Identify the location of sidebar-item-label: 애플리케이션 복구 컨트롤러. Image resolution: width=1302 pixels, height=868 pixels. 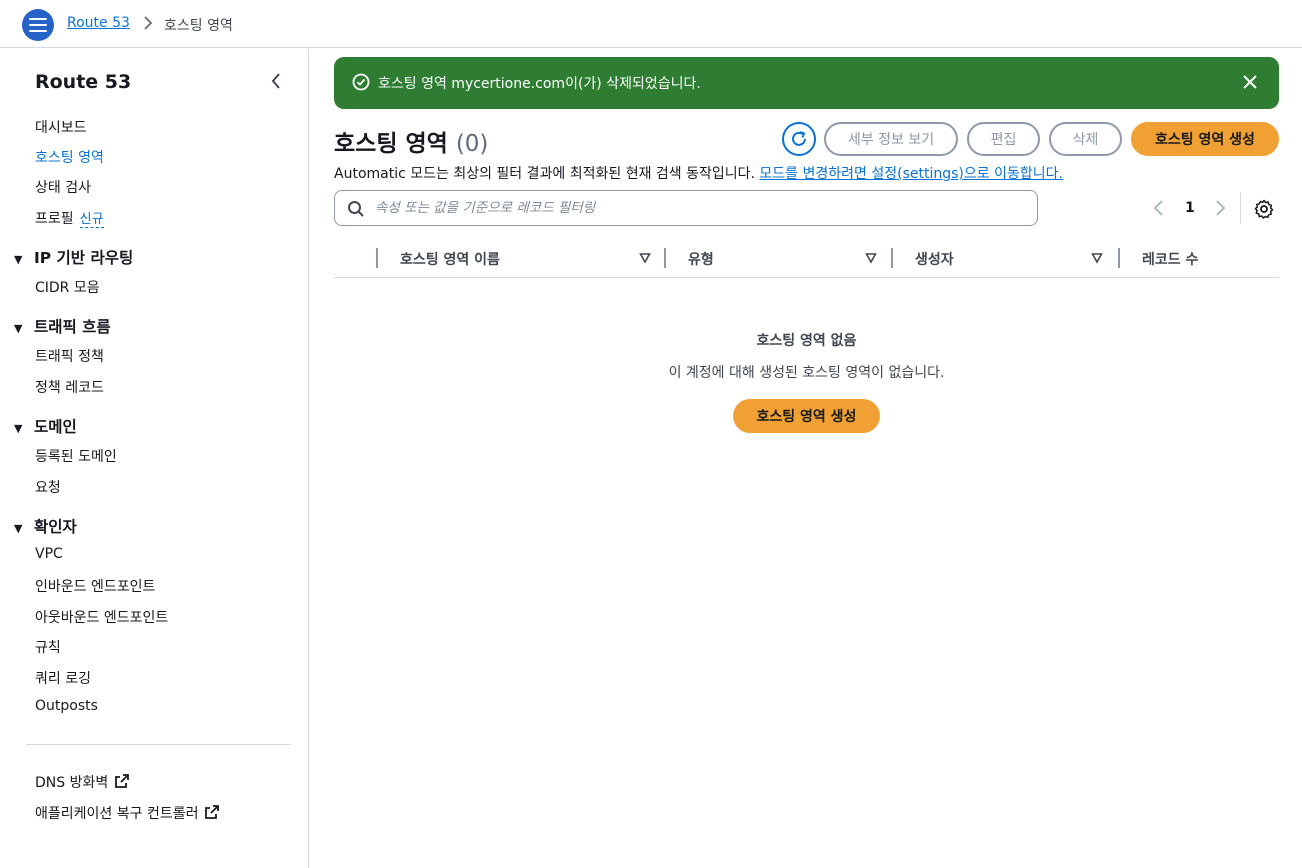
(117, 814).